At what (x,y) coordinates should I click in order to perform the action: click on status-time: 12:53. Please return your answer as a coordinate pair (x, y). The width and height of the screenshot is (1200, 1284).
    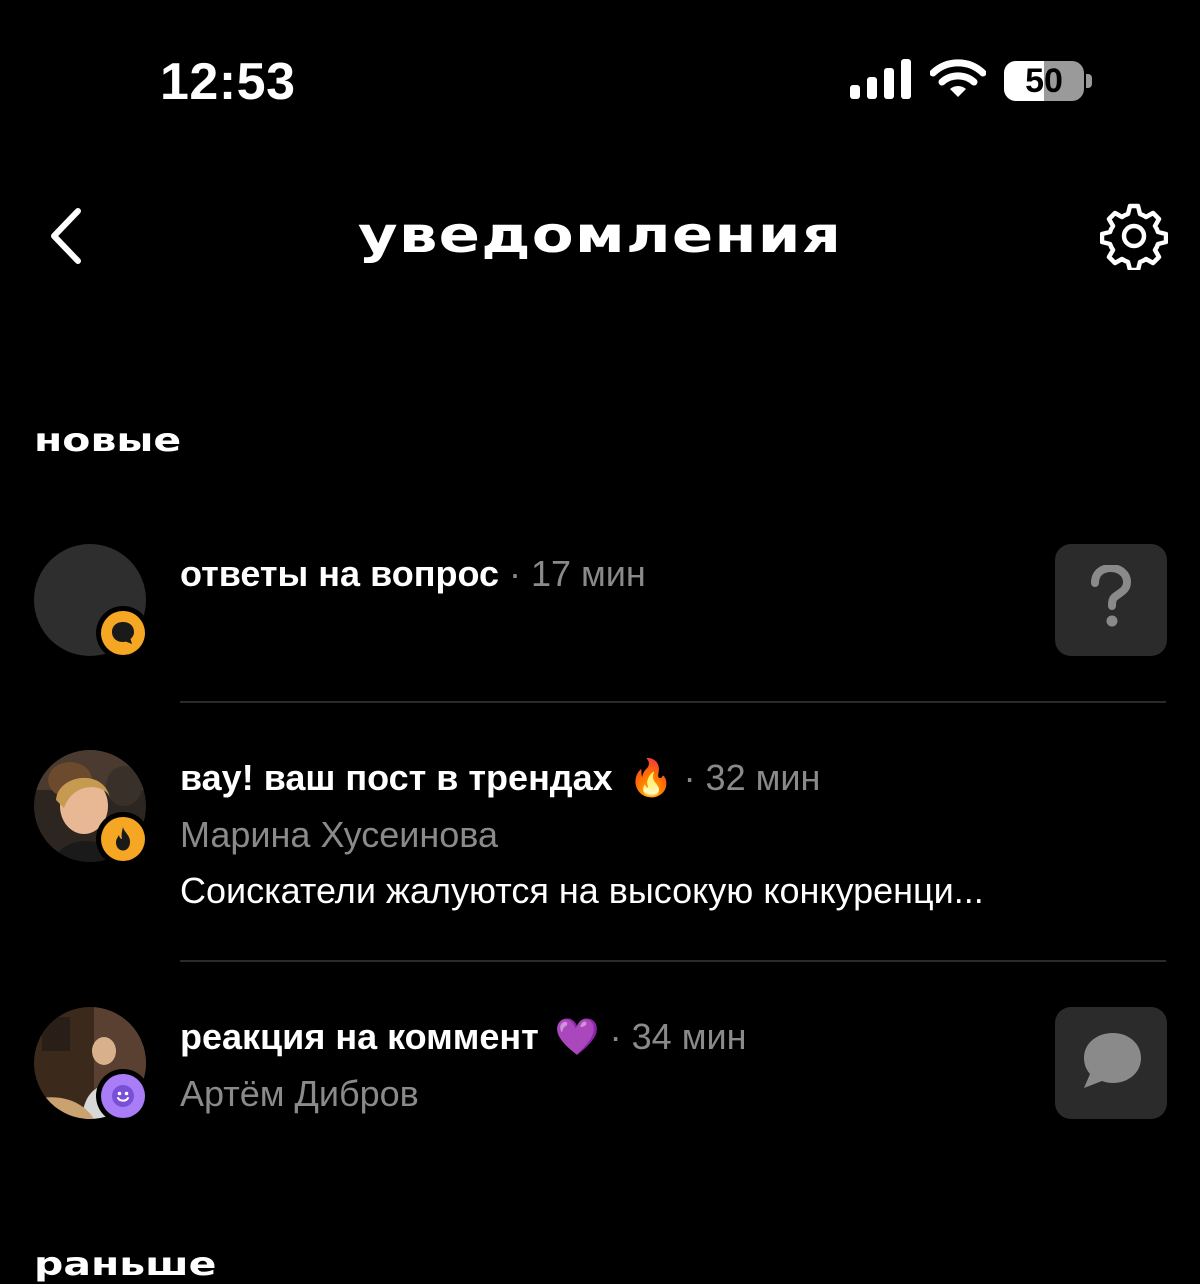
    Looking at the image, I should click on (228, 82).